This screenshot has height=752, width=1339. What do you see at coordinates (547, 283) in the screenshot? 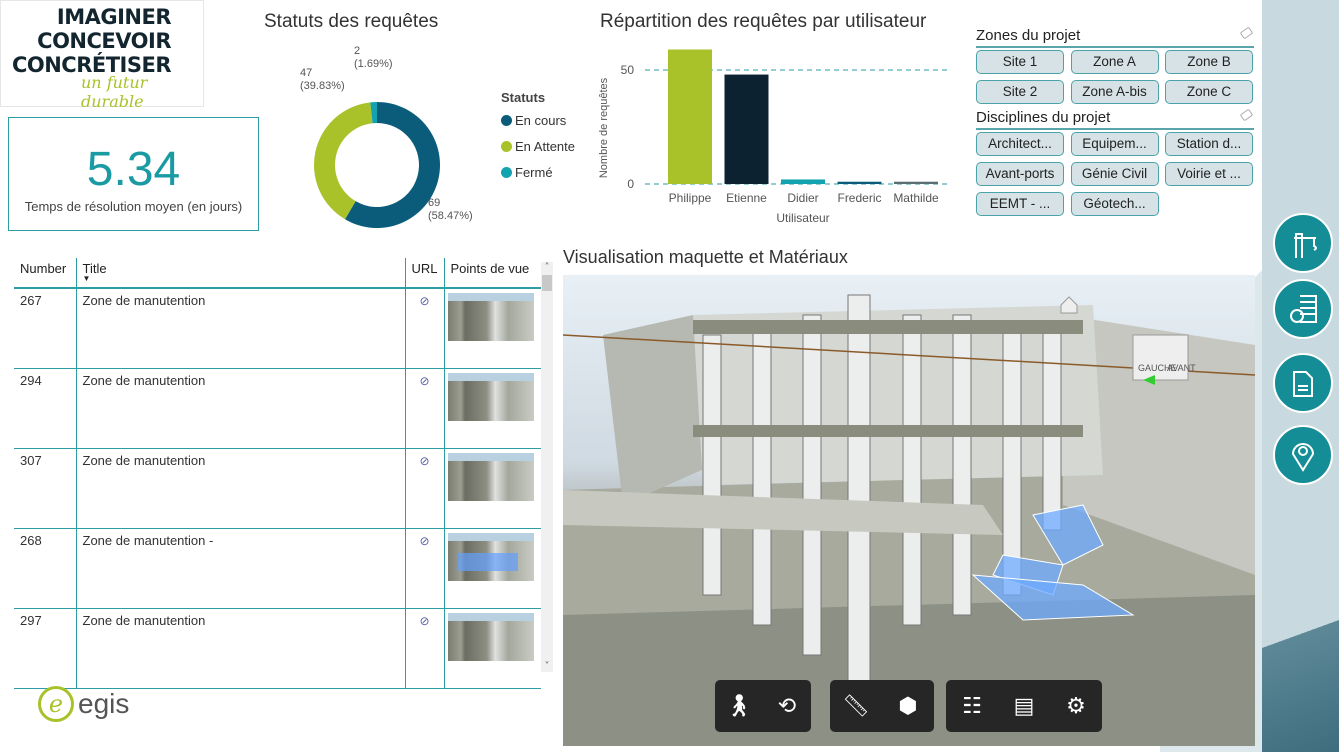
I see `scroll-thumb` at bounding box center [547, 283].